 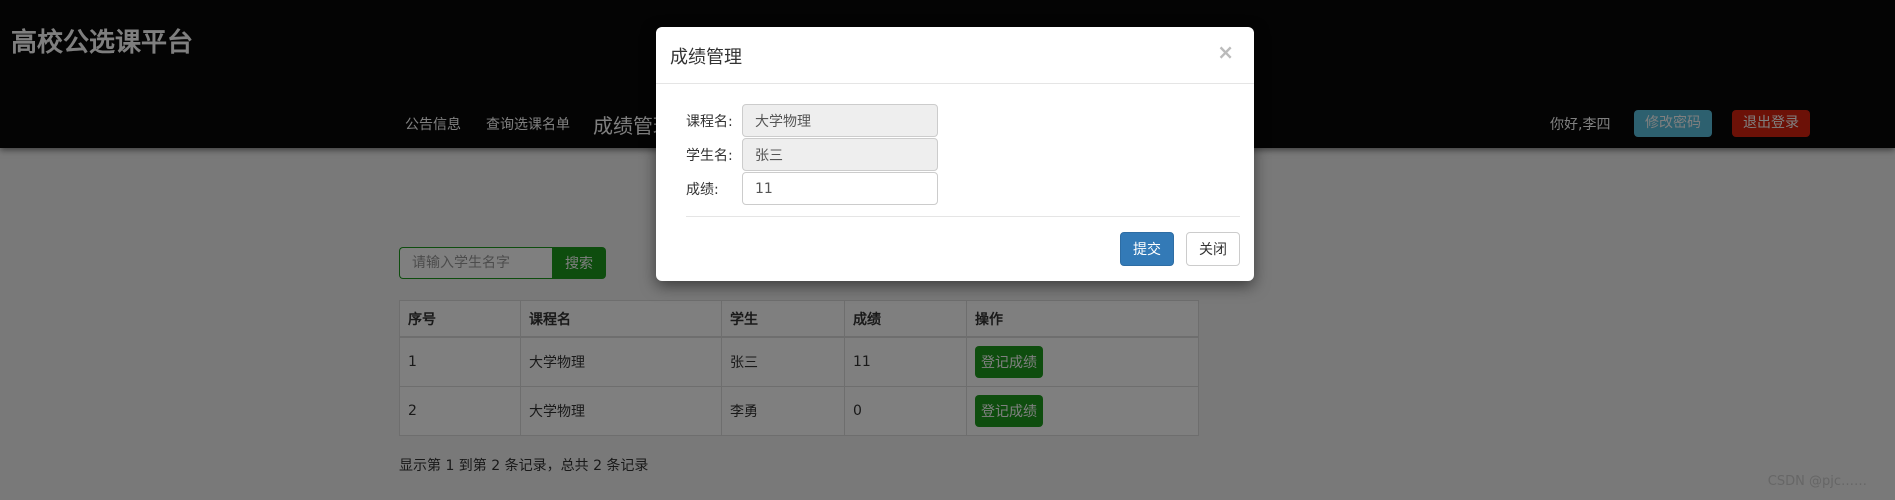 What do you see at coordinates (709, 155) in the screenshot?
I see `student-name-label: 学生名:` at bounding box center [709, 155].